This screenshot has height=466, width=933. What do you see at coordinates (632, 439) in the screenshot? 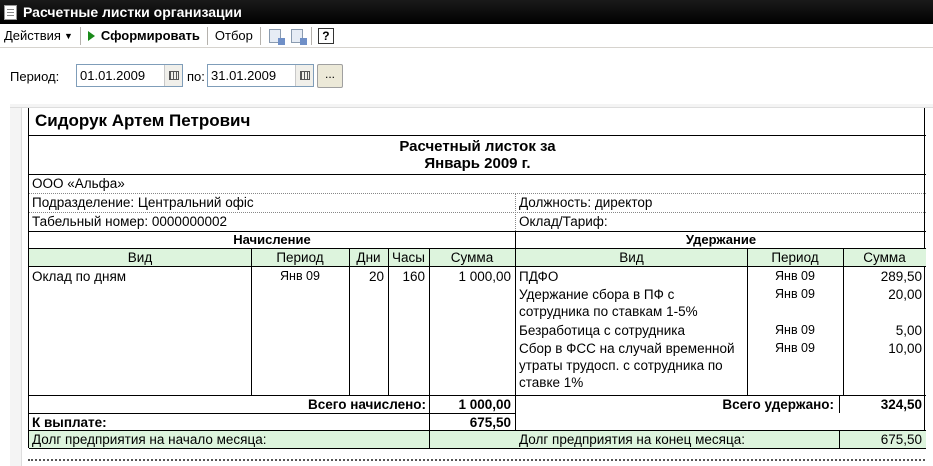
I see `debt-end-label: Долг предприятия на конец месяца:` at bounding box center [632, 439].